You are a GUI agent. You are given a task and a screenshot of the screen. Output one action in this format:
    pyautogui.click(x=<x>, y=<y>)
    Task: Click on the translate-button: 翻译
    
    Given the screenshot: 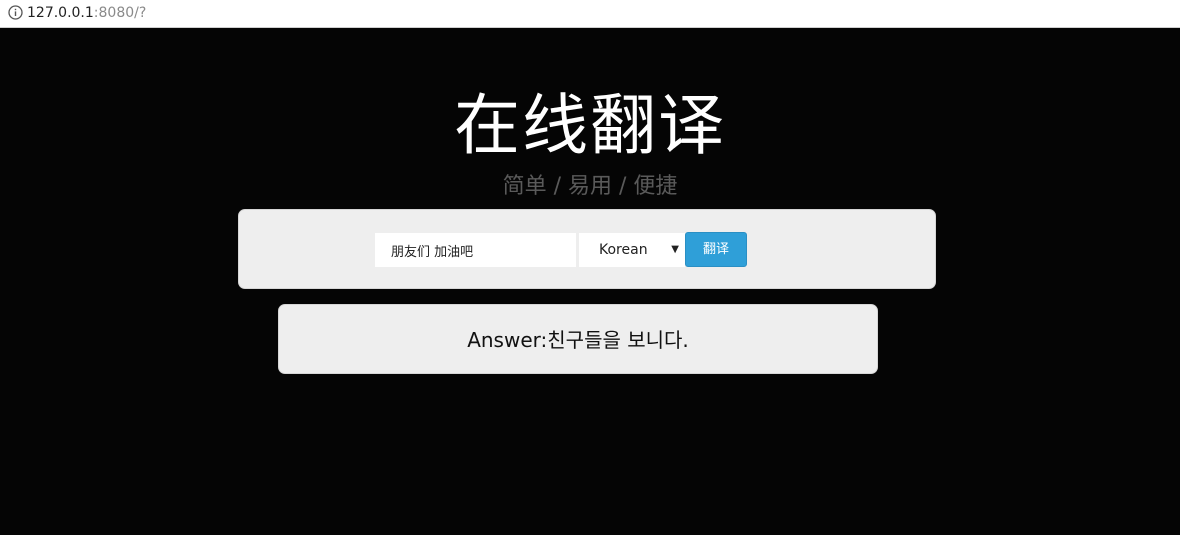 What is the action you would take?
    pyautogui.click(x=716, y=249)
    